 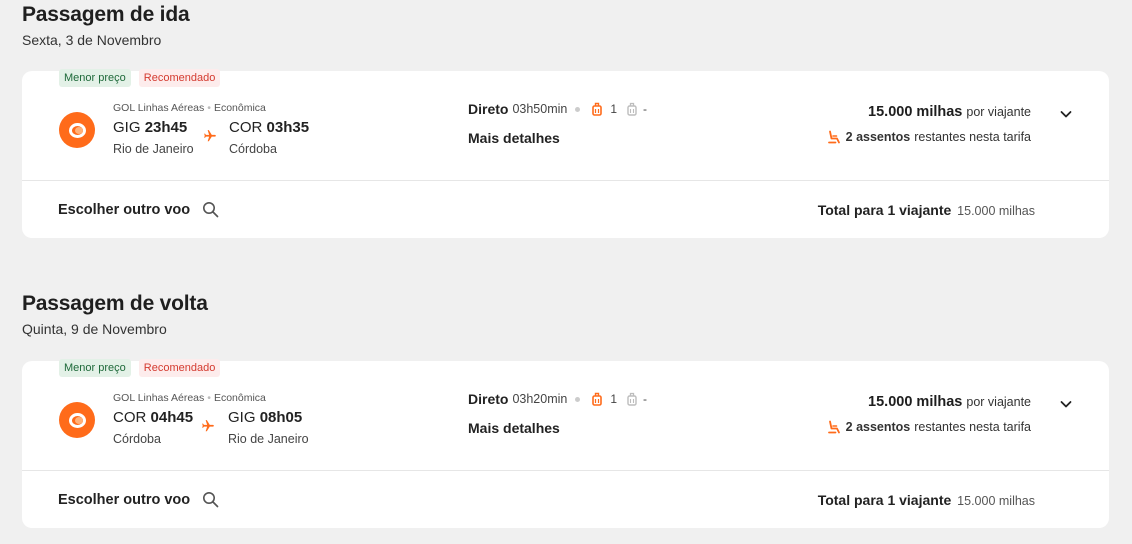 I want to click on duration: 03h20min, so click(x=540, y=399).